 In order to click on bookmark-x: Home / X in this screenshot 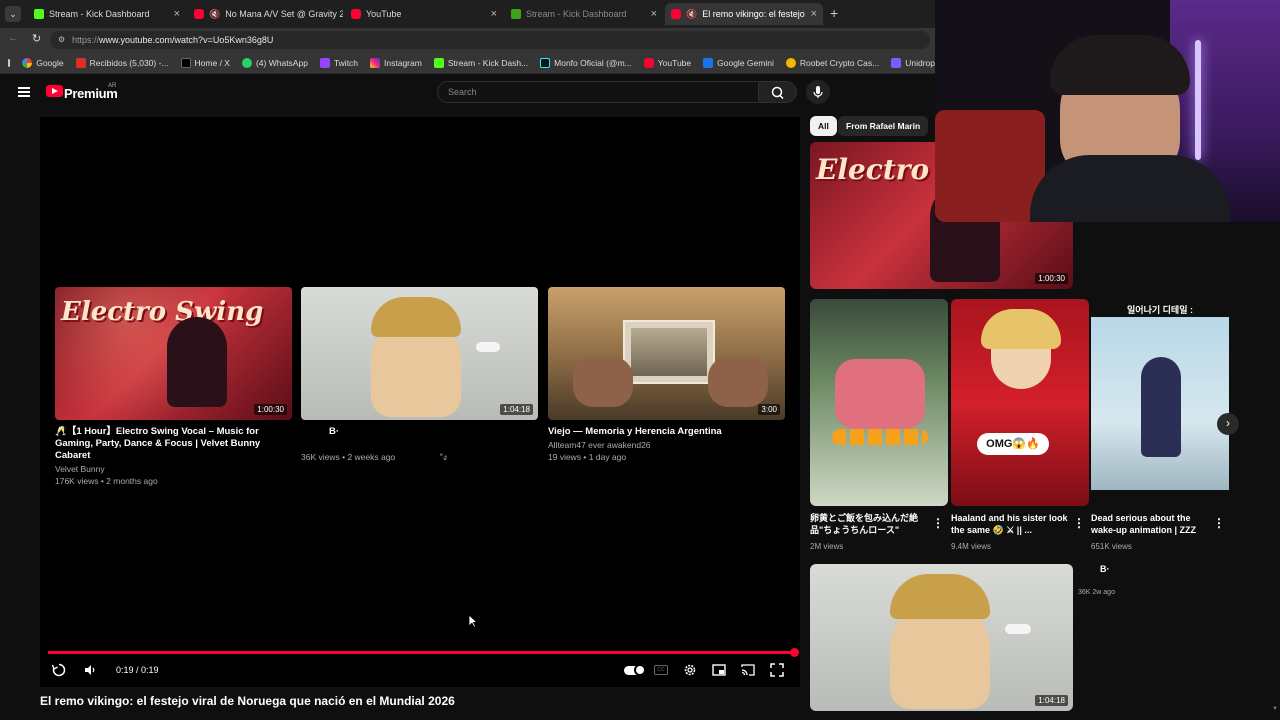, I will do `click(205, 62)`.